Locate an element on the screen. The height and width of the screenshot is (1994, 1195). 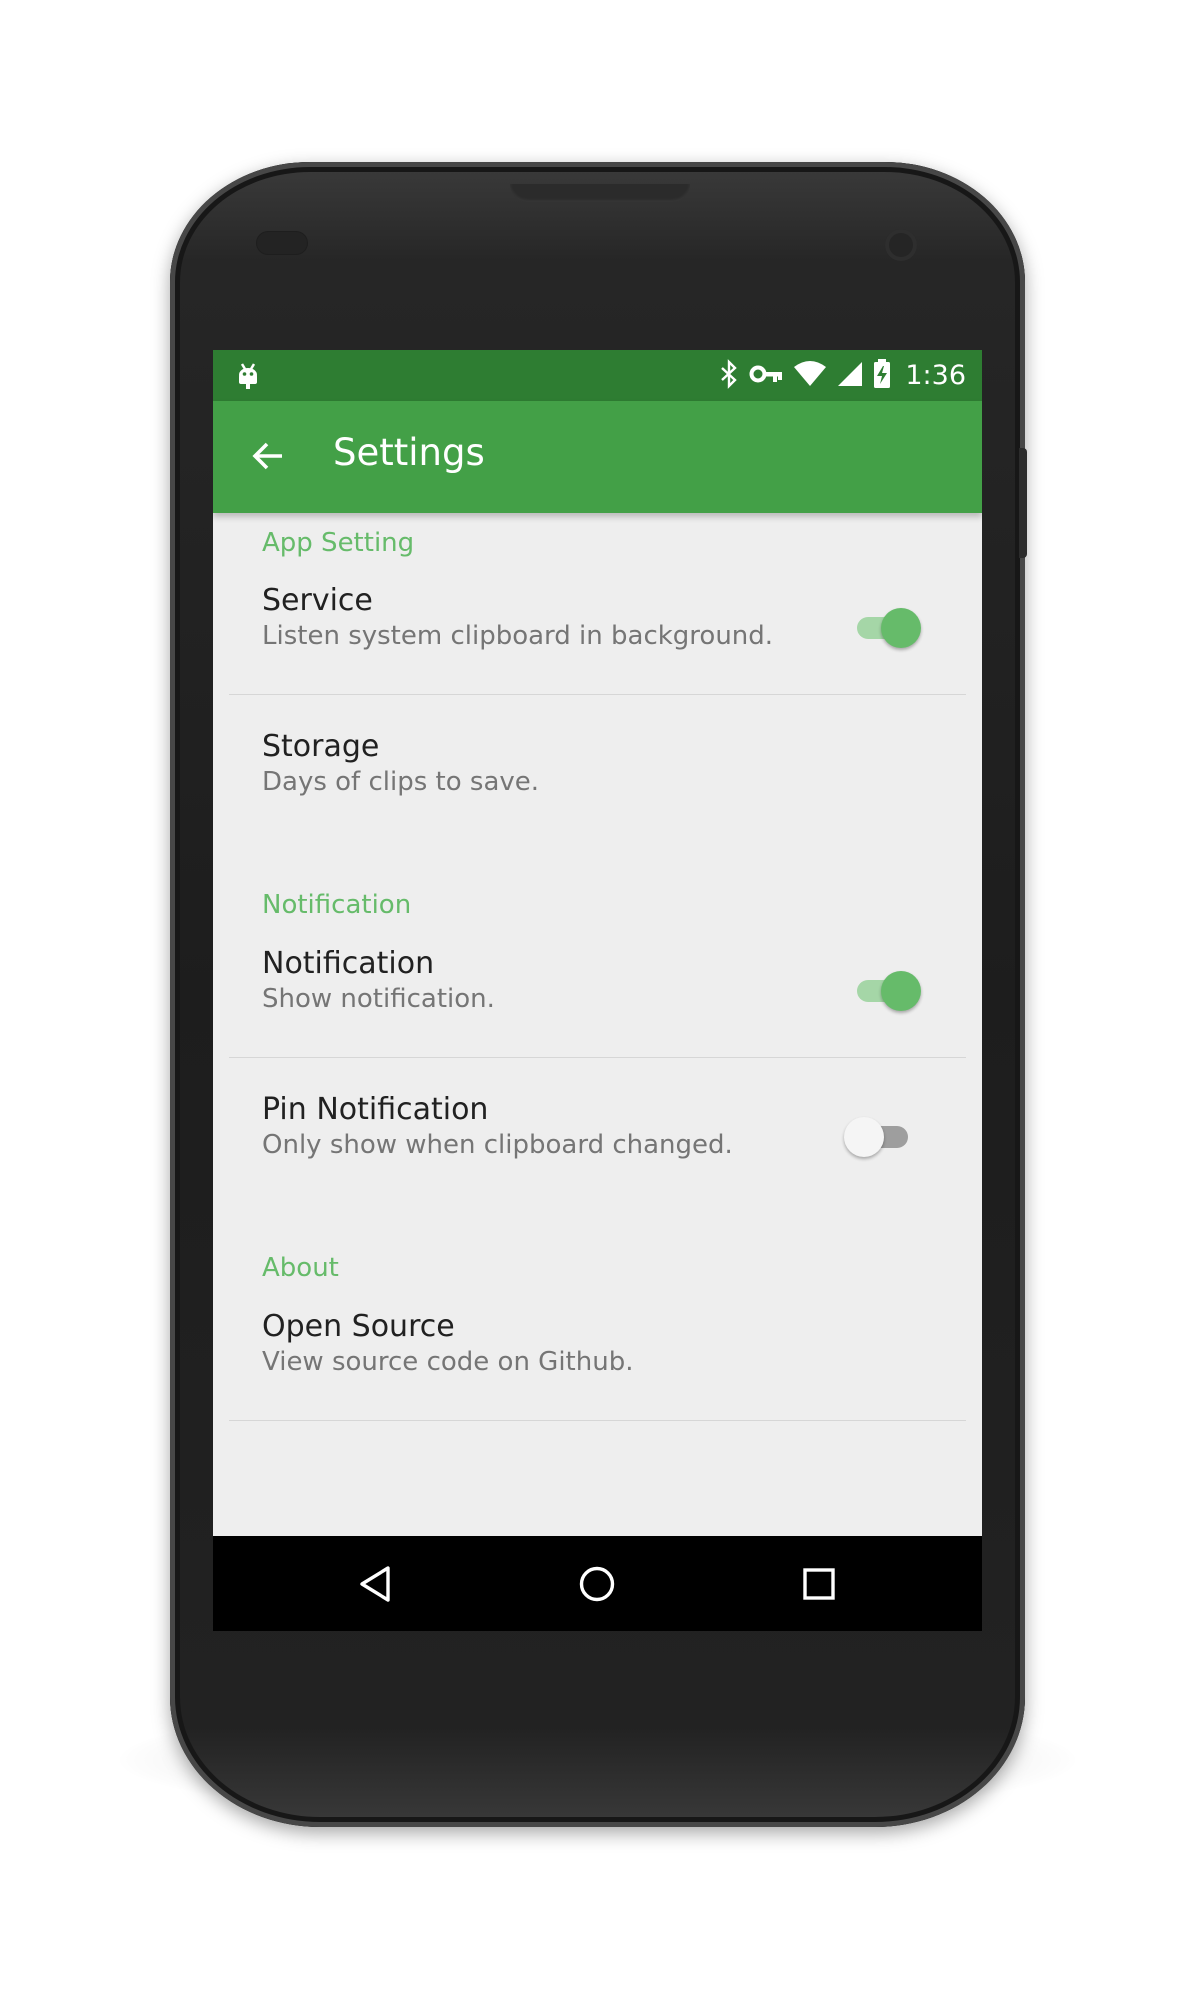
section-header-notification: Notification is located at coordinates (337, 905).